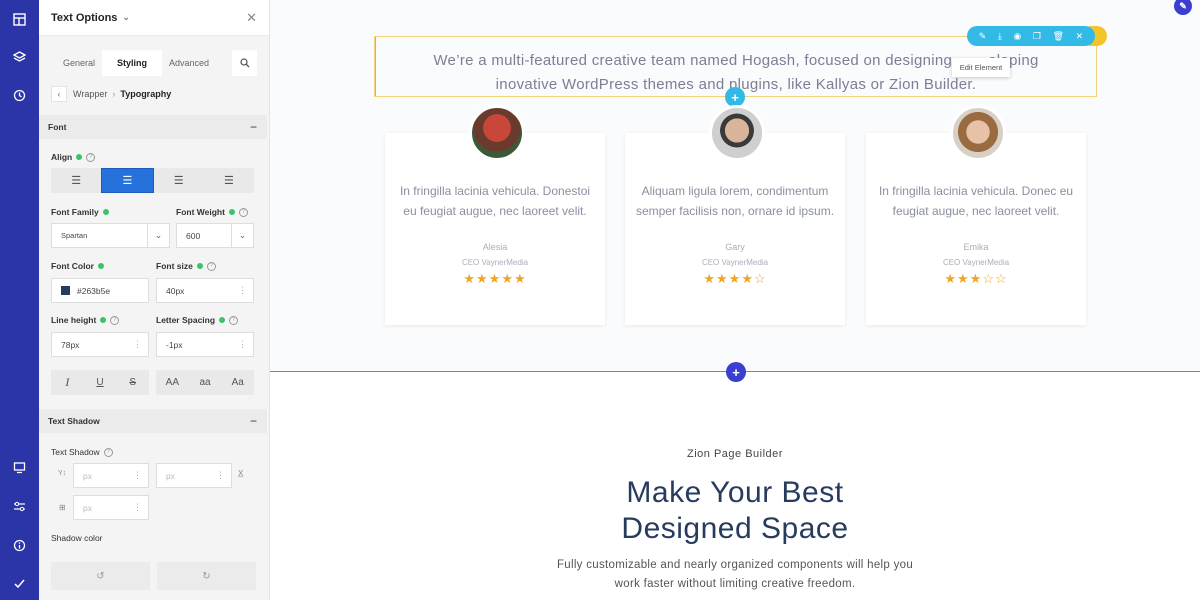  Describe the element at coordinates (146, 94) in the screenshot. I see `breadcrumb-current: Typography` at that location.